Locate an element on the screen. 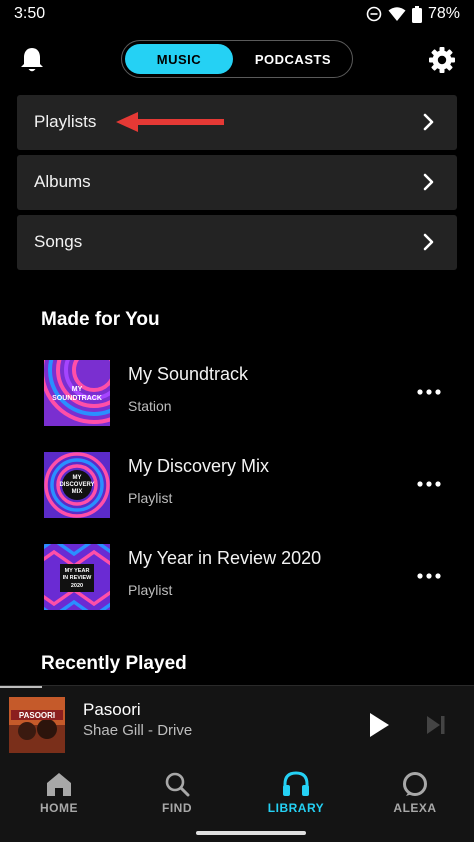 This screenshot has width=474, height=842. album-art: MY SOUNDTRACK is located at coordinates (77, 393).